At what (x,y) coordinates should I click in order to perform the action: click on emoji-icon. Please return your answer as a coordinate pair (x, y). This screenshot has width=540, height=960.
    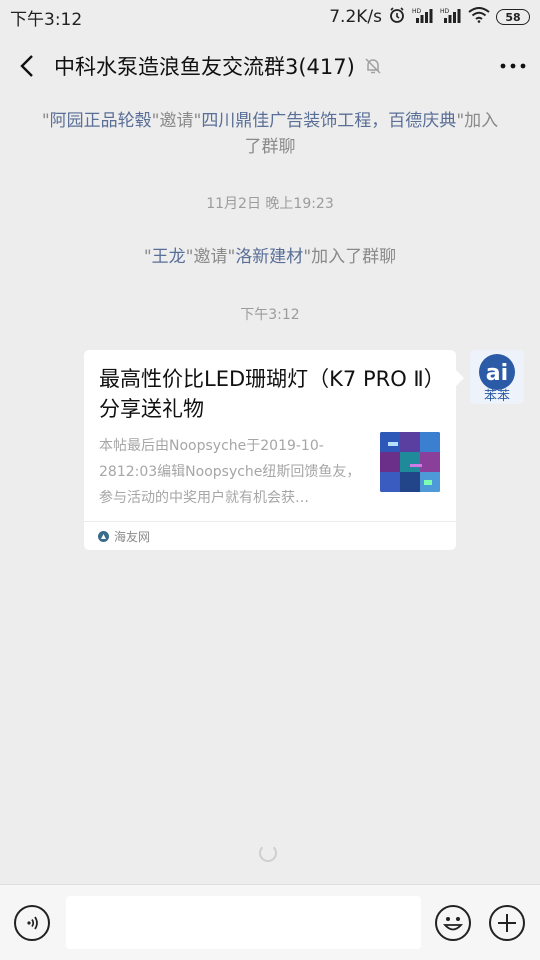
    Looking at the image, I should click on (453, 924).